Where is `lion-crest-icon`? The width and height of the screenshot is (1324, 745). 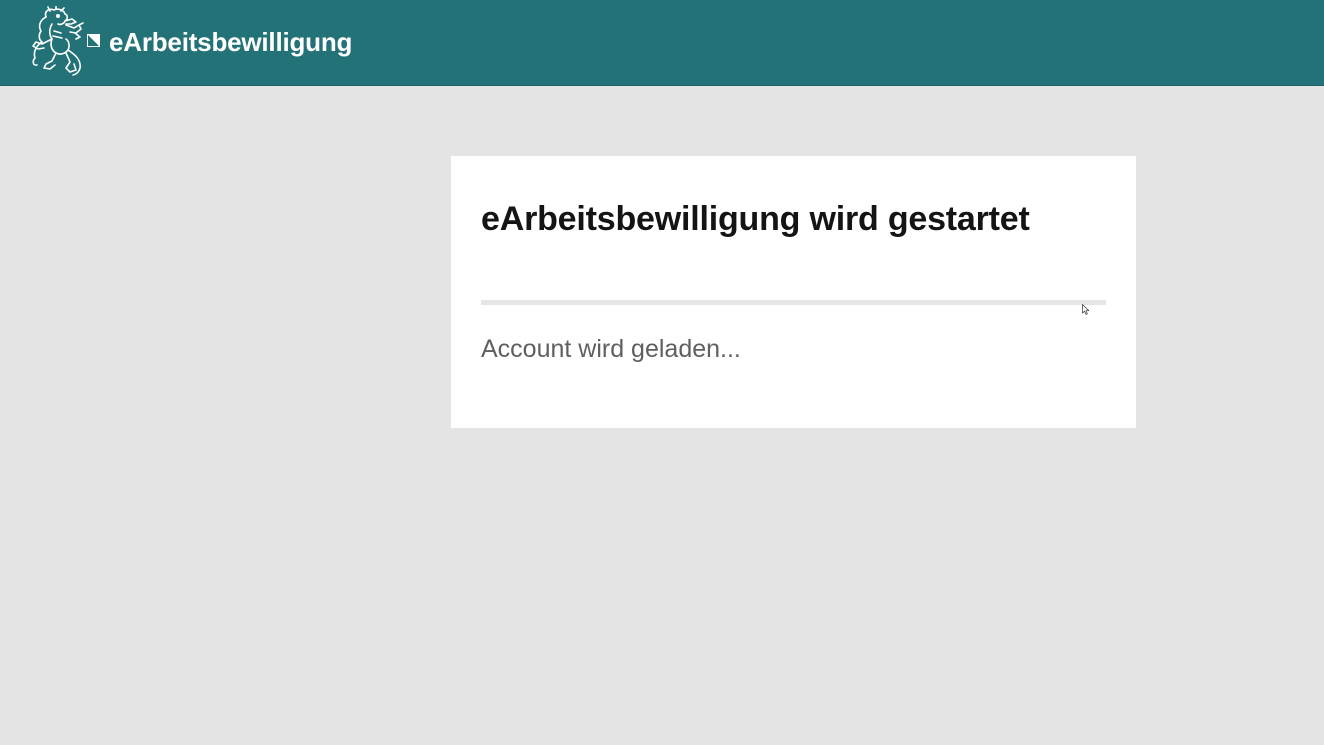
lion-crest-icon is located at coordinates (58, 41).